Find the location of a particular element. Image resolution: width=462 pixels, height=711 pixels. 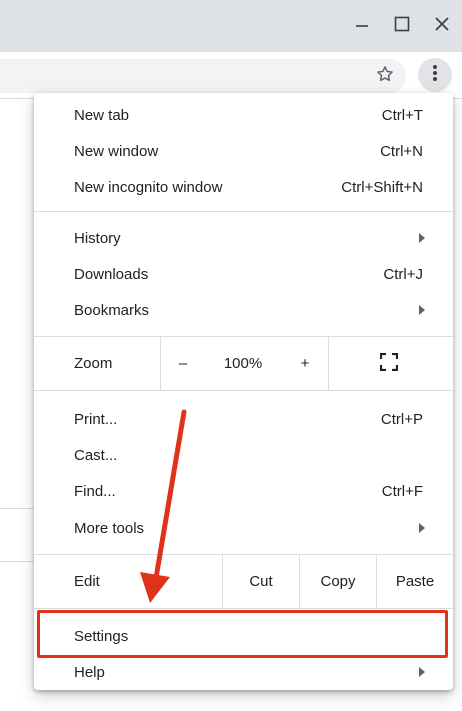

annotation-arrow is located at coordinates (163, 506).